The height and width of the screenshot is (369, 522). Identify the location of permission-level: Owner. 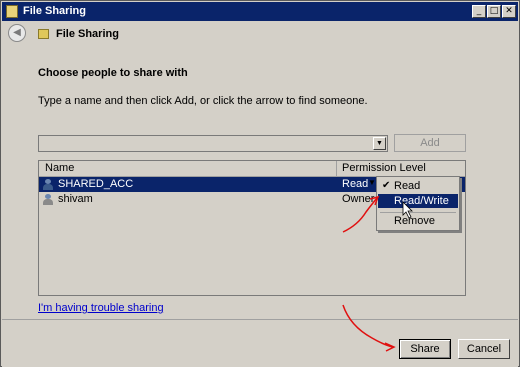
(358, 199).